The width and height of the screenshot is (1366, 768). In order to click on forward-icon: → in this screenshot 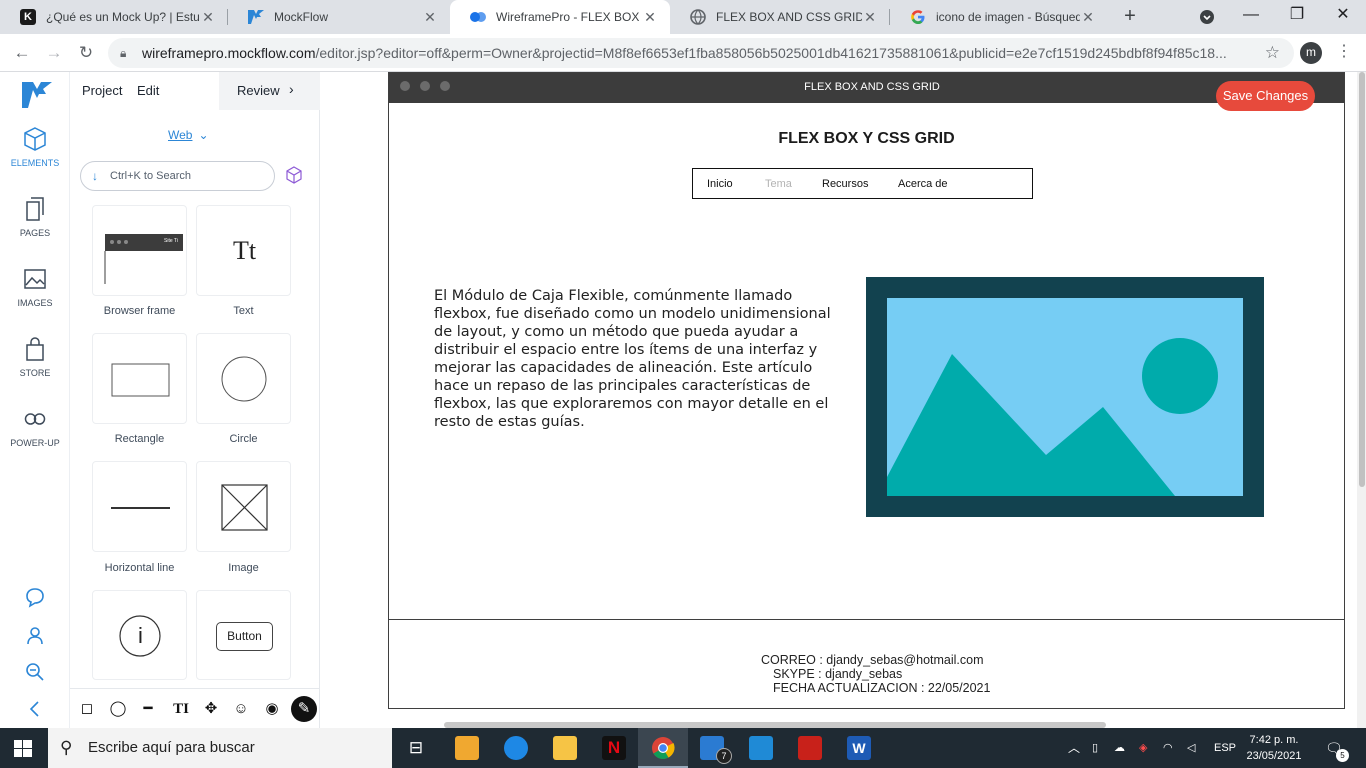, I will do `click(54, 53)`.